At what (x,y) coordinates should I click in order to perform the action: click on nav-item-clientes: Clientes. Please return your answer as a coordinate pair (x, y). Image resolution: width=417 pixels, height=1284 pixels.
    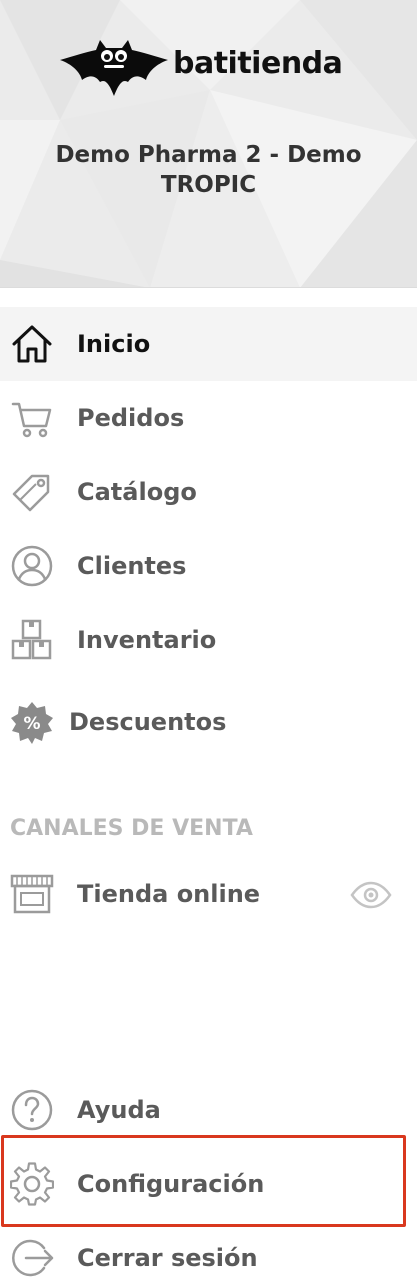
    Looking at the image, I should click on (208, 566).